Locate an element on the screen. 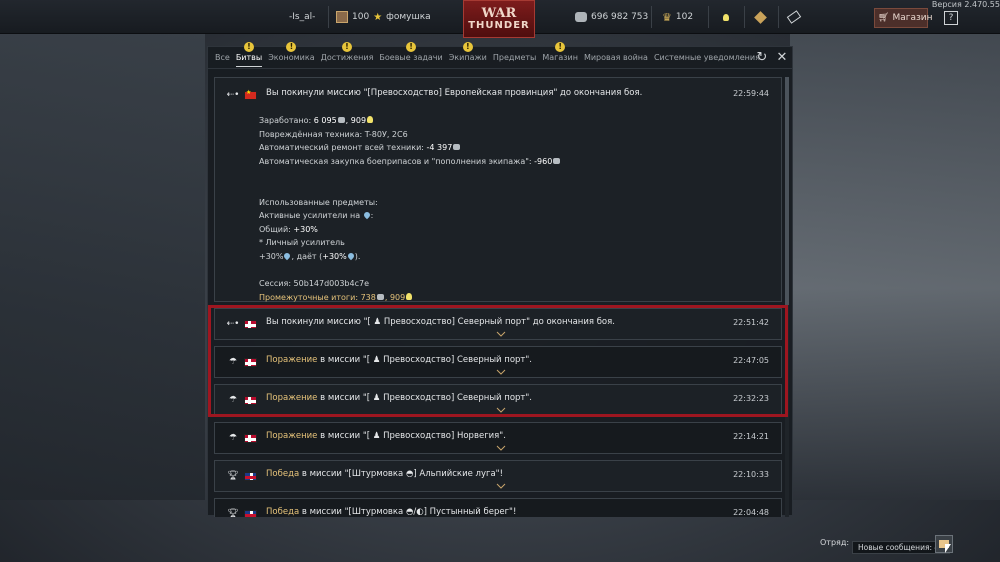  lightbulb-icon is located at coordinates (726, 17).